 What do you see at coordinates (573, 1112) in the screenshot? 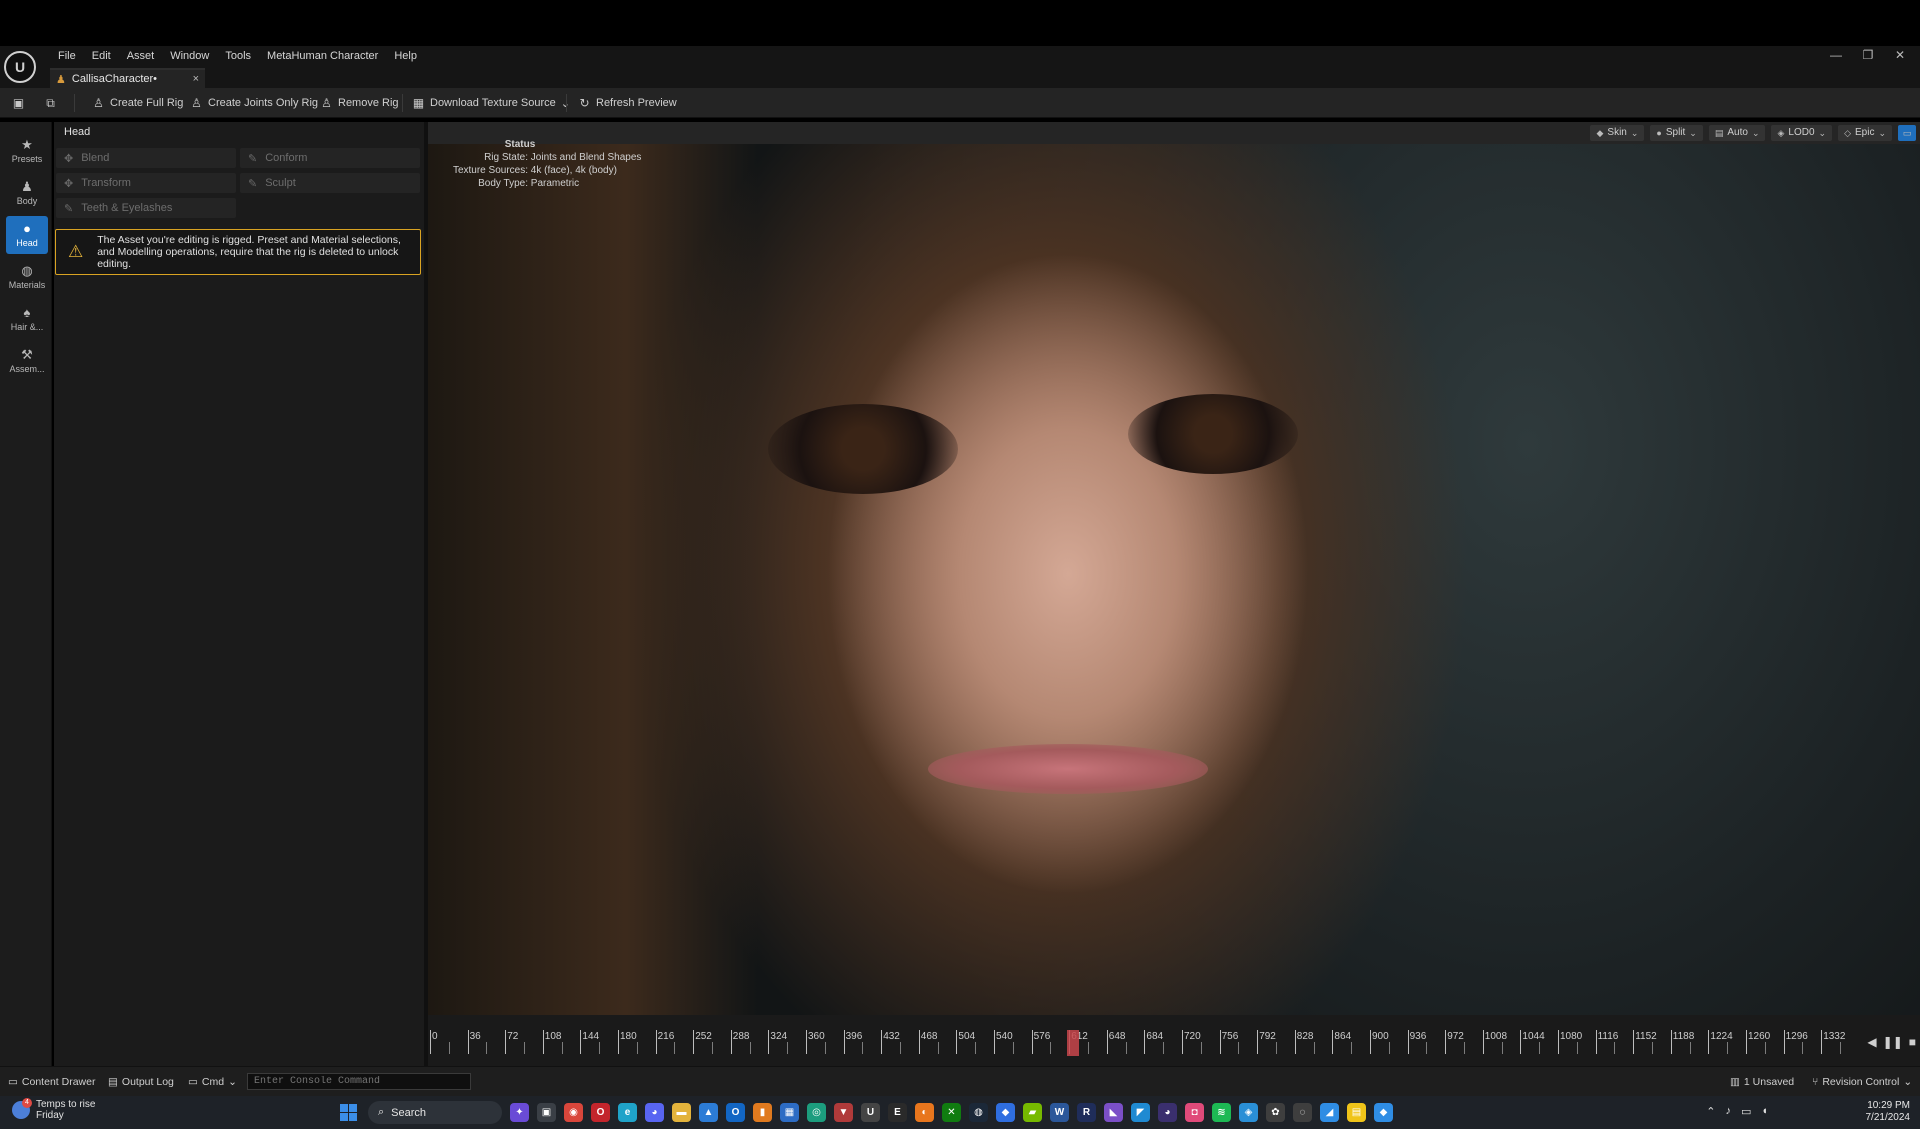
I see `chrome-icon: ◉` at bounding box center [573, 1112].